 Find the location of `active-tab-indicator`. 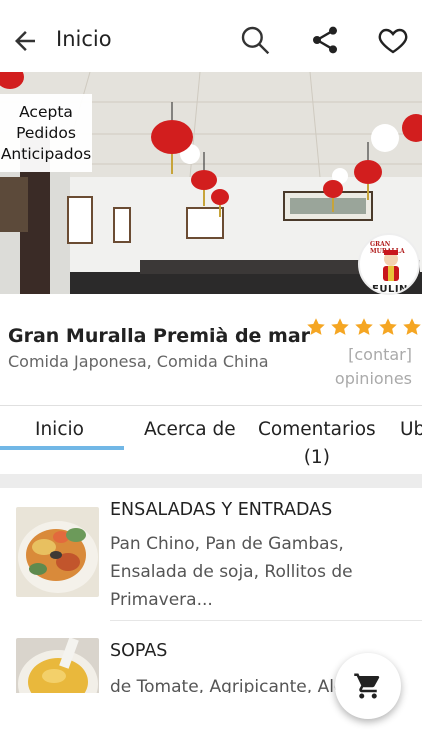

active-tab-indicator is located at coordinates (62, 448).